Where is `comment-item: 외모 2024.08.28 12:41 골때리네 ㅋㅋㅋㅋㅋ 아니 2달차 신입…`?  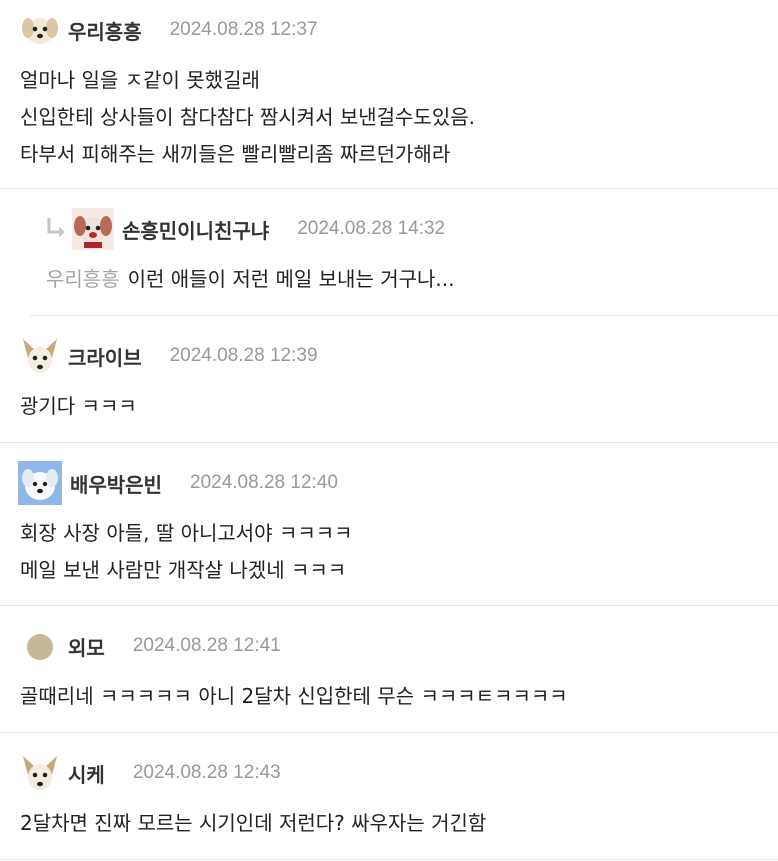 comment-item: 외모 2024.08.28 12:41 골때리네 ㅋㅋㅋㅋㅋ 아니 2달차 신입… is located at coordinates (389, 669).